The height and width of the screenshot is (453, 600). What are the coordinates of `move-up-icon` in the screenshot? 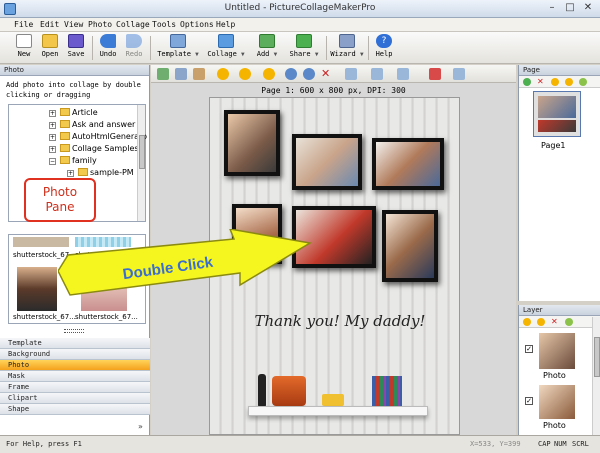 It's located at (555, 82).